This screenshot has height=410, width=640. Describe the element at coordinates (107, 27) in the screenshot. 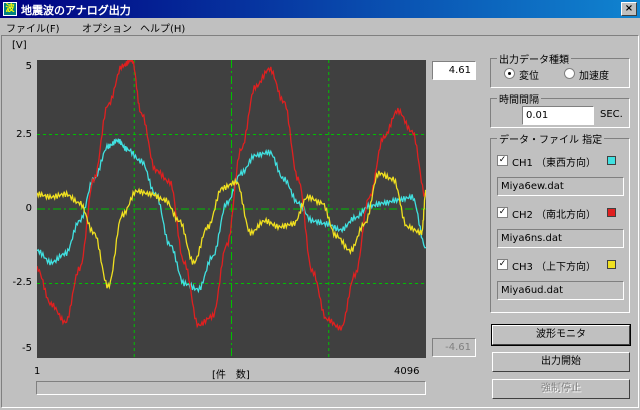

I see `menu-options: オプション` at that location.